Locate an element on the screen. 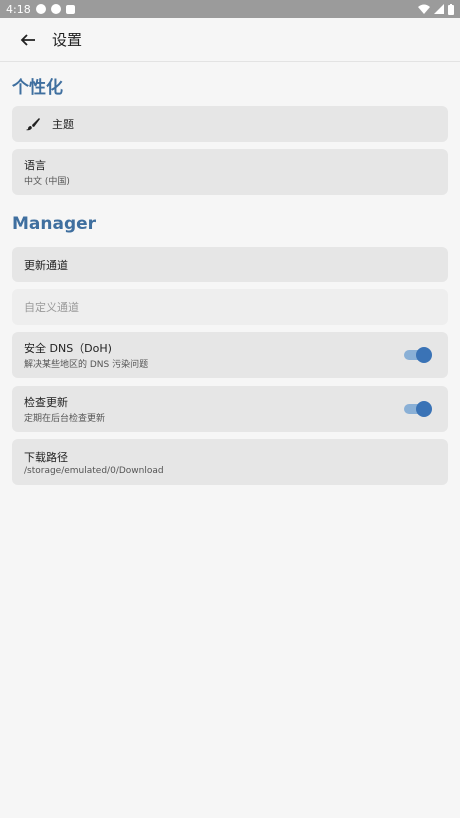  telegram-icon is located at coordinates (40, 9).